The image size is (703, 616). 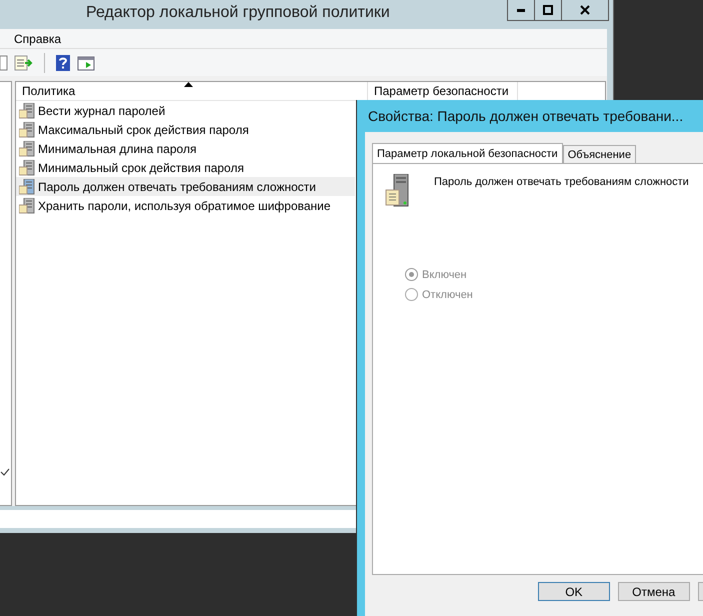 What do you see at coordinates (585, 10) in the screenshot?
I see `close-icon` at bounding box center [585, 10].